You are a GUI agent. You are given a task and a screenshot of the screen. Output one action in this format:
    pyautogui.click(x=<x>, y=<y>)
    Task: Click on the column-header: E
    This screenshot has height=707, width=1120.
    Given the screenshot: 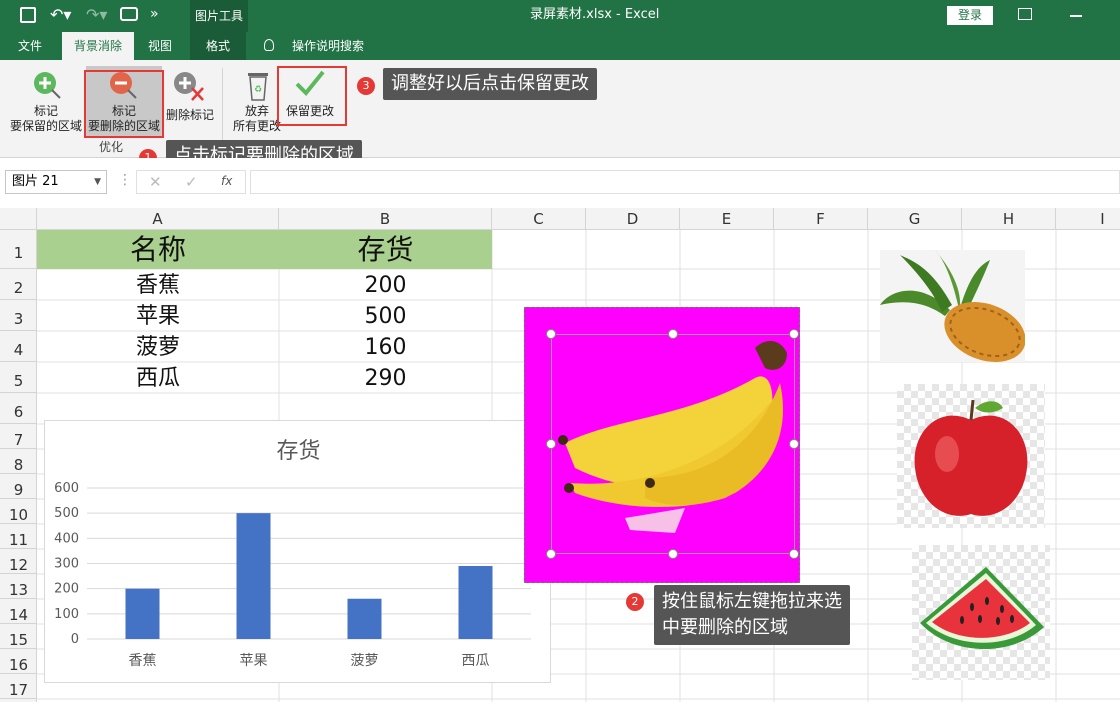 What is the action you would take?
    pyautogui.click(x=727, y=219)
    